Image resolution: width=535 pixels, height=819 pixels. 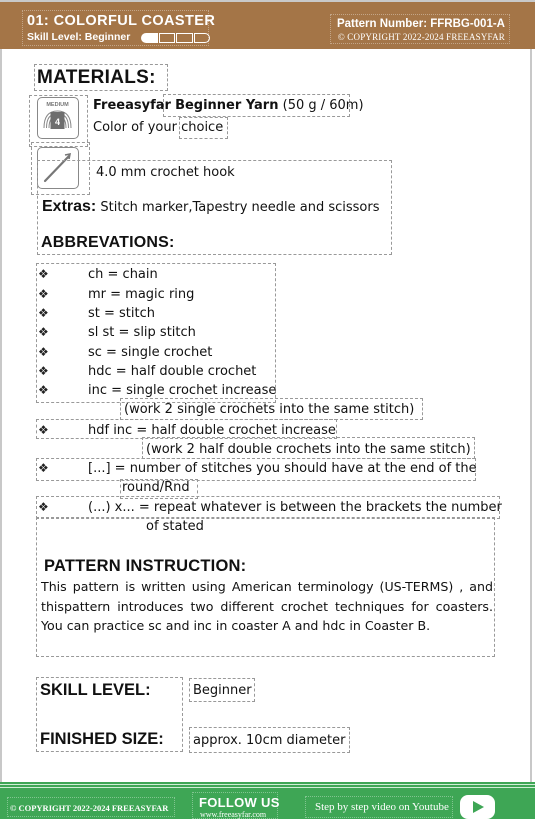 I want to click on footer-copyright: © COPYRIGHT 2022-2024 FREEASYFAR, so click(x=89, y=808).